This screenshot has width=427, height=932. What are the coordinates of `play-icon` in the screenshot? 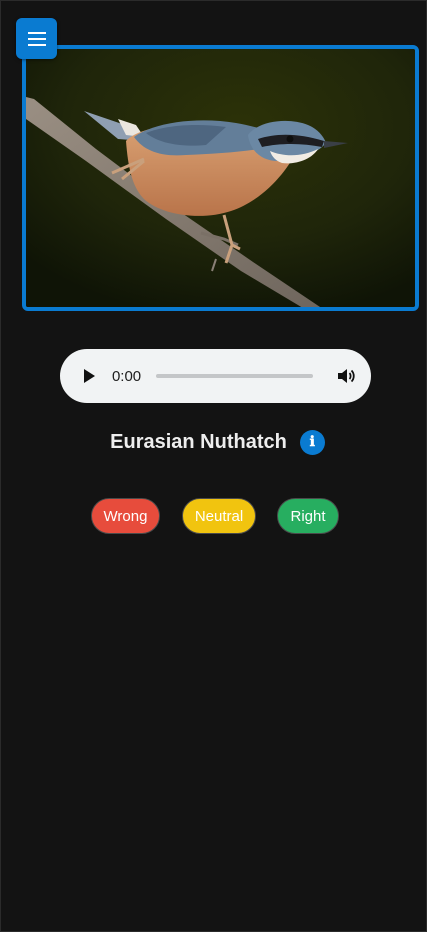 It's located at (89, 376).